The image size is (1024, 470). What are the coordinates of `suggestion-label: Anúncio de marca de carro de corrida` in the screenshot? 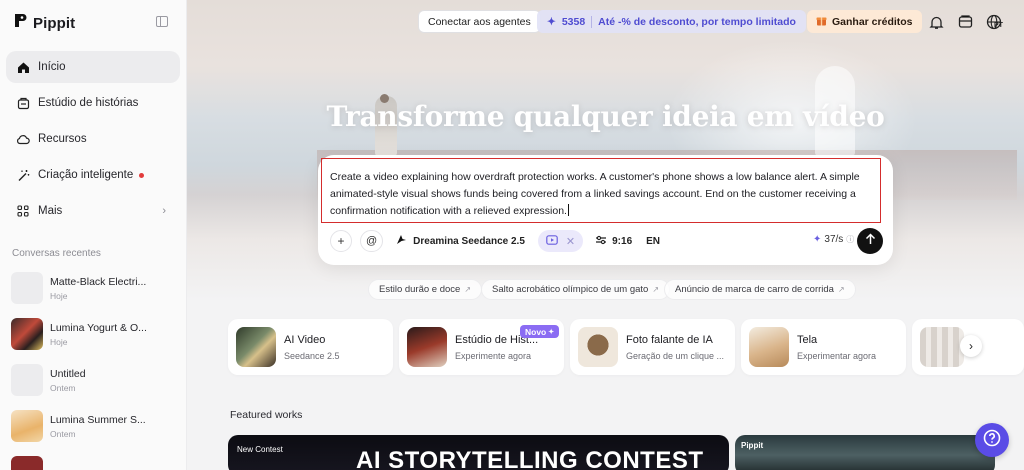 It's located at (754, 289).